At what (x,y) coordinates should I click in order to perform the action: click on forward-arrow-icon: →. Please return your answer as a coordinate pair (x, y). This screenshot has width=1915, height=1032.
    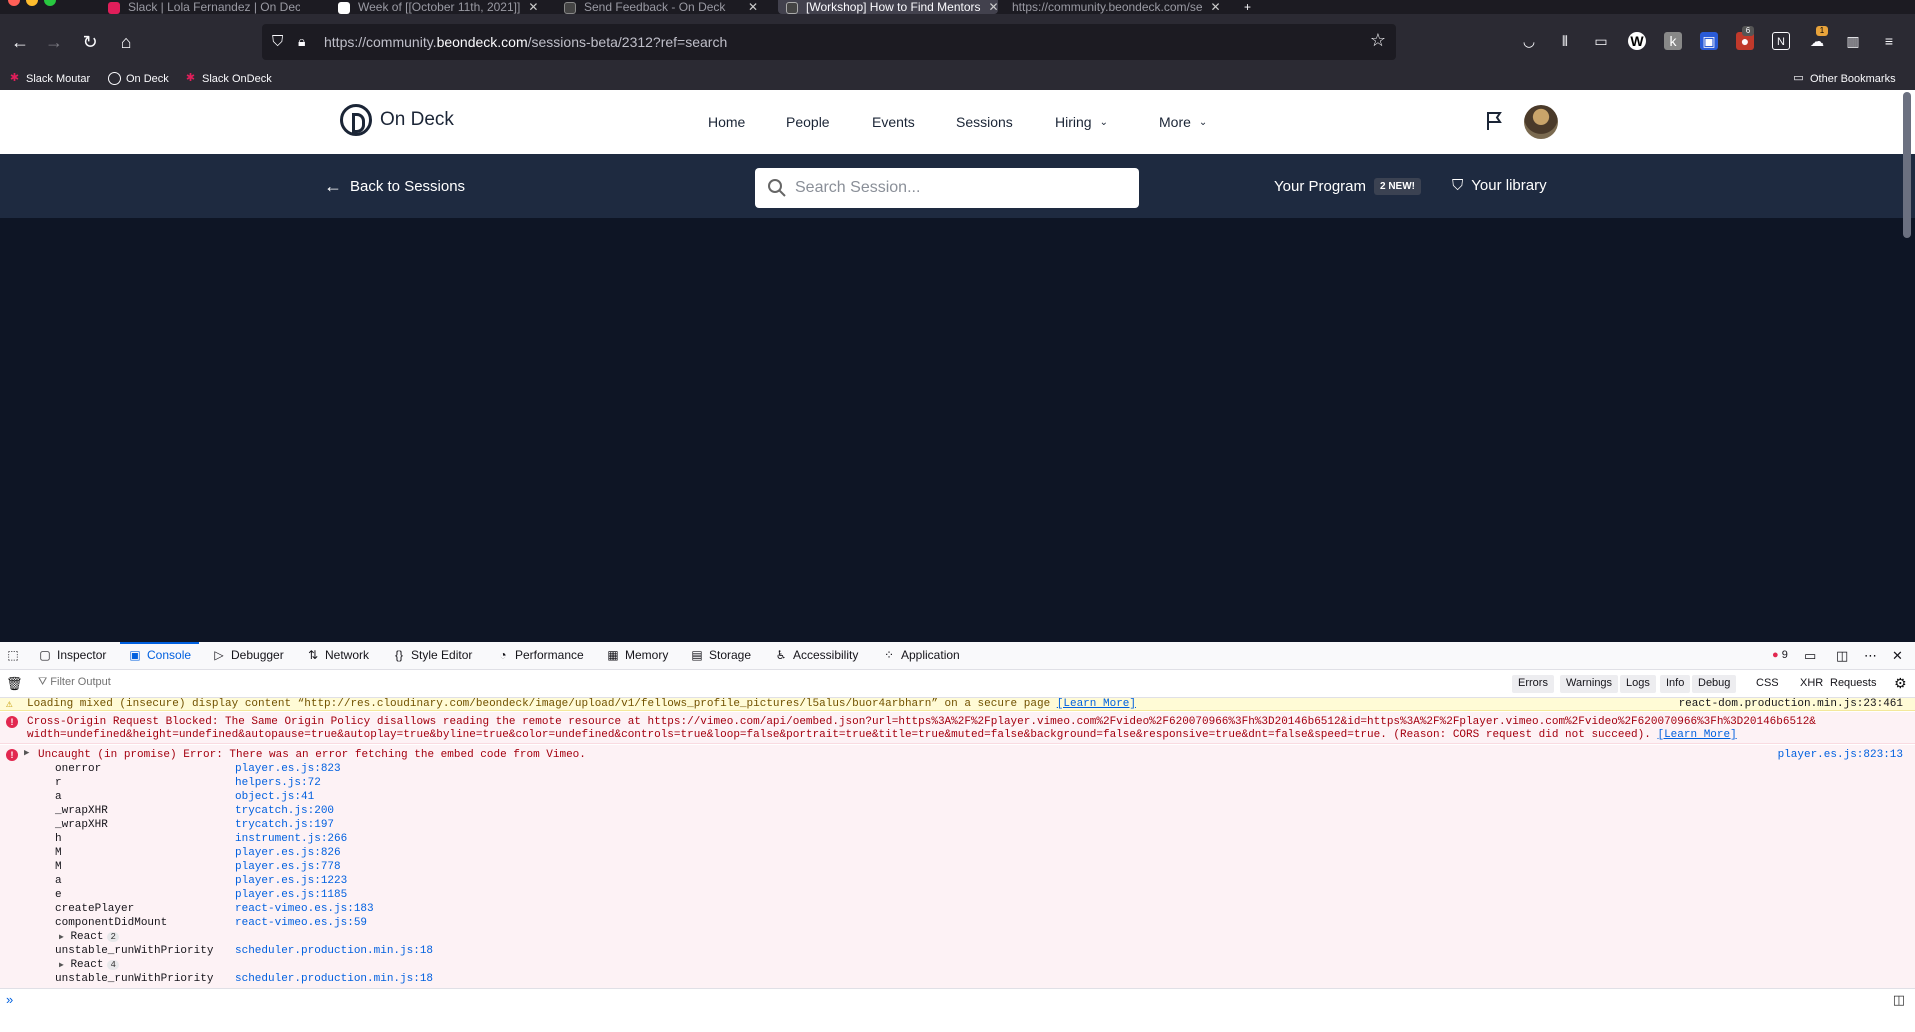
    Looking at the image, I should click on (54, 42).